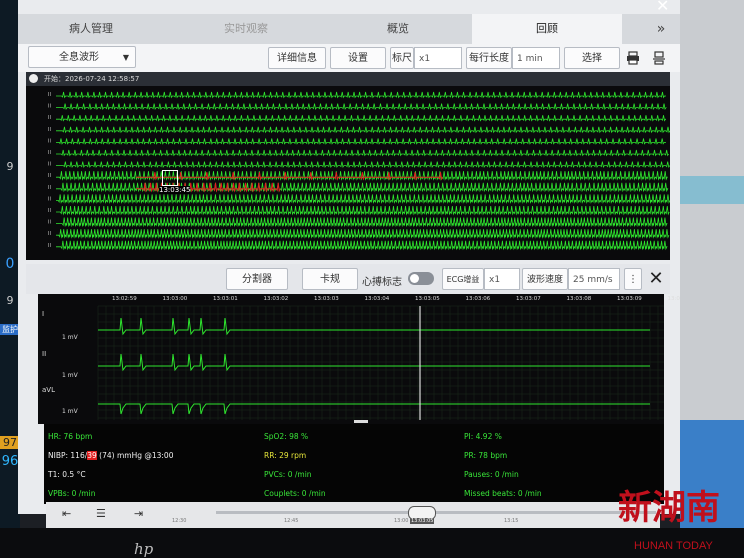 This screenshot has height=558, width=744. What do you see at coordinates (330, 279) in the screenshot?
I see `caliper-button: 卡规` at bounding box center [330, 279].